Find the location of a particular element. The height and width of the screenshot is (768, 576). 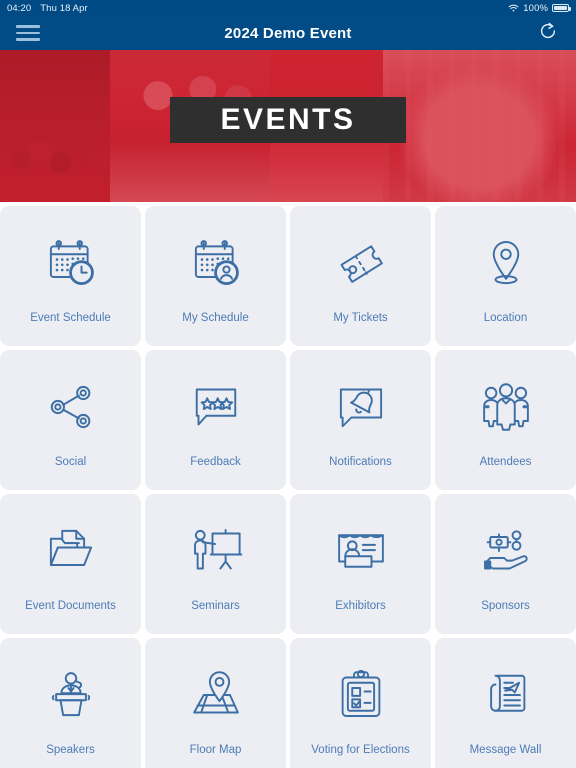

tile-voting-for-elections: Voting for Elections is located at coordinates (360, 703).